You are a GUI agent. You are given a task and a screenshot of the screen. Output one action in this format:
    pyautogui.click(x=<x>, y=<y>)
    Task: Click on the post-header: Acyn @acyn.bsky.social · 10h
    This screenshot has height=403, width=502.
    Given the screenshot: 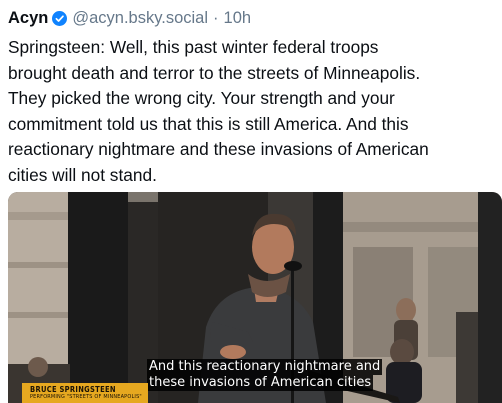 What is the action you would take?
    pyautogui.click(x=129, y=18)
    